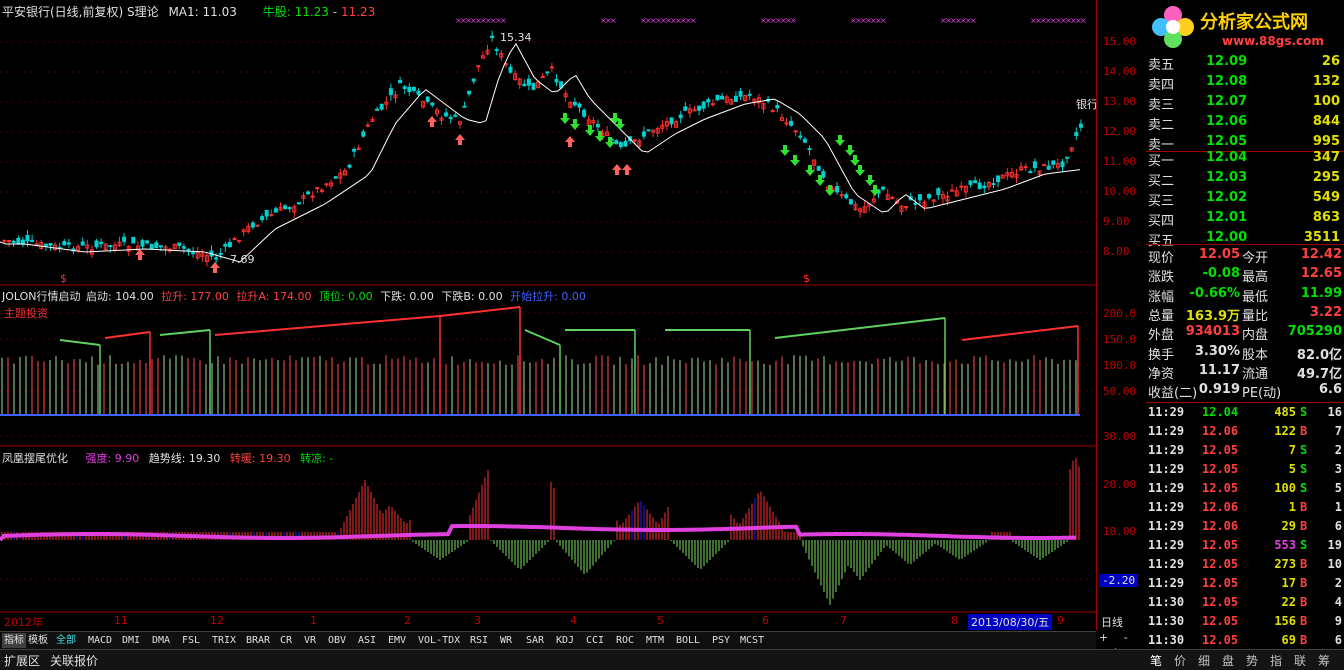  I want to click on tab-asi: ASI, so click(367, 640).